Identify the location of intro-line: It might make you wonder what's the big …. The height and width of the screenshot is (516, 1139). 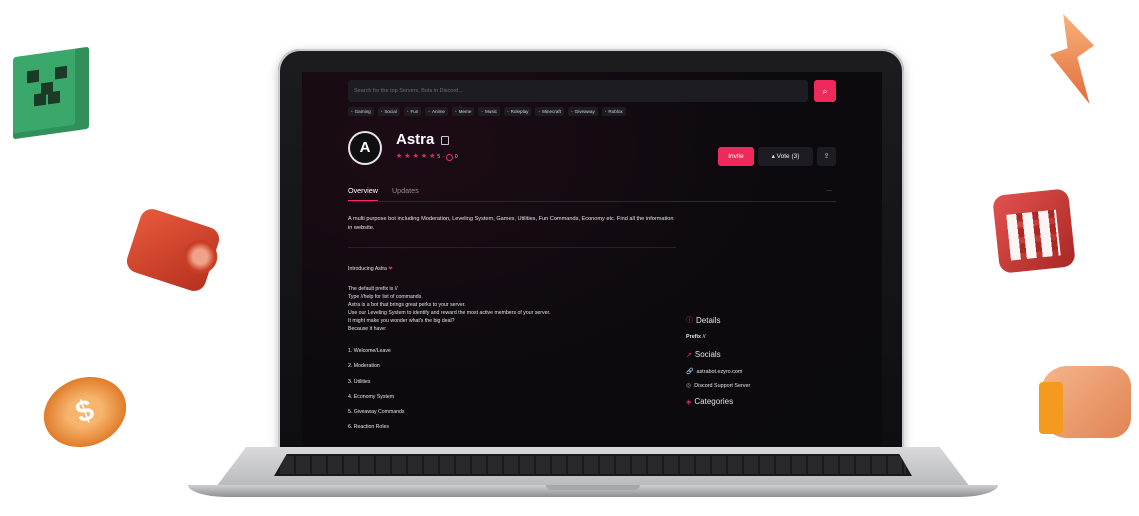
(401, 321).